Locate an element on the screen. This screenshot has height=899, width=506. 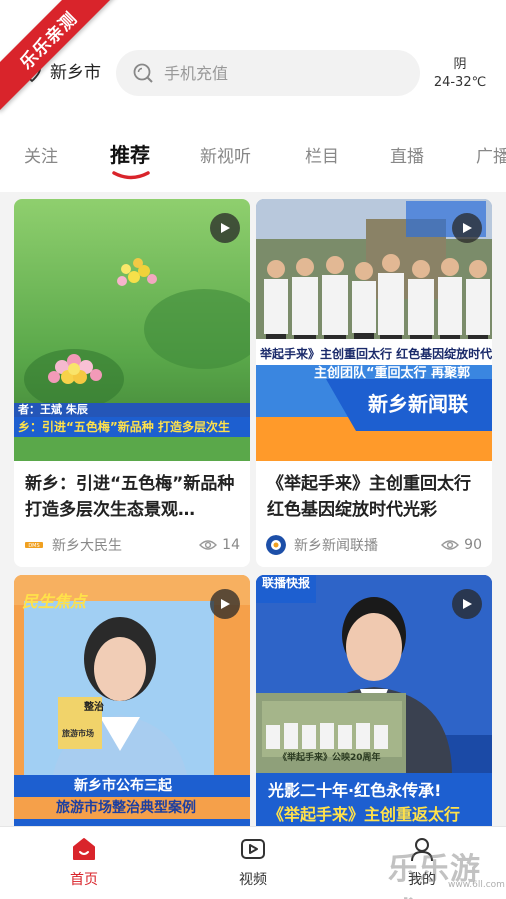
thumbnail-sign: 旅游市场 is located at coordinates (78, 733).